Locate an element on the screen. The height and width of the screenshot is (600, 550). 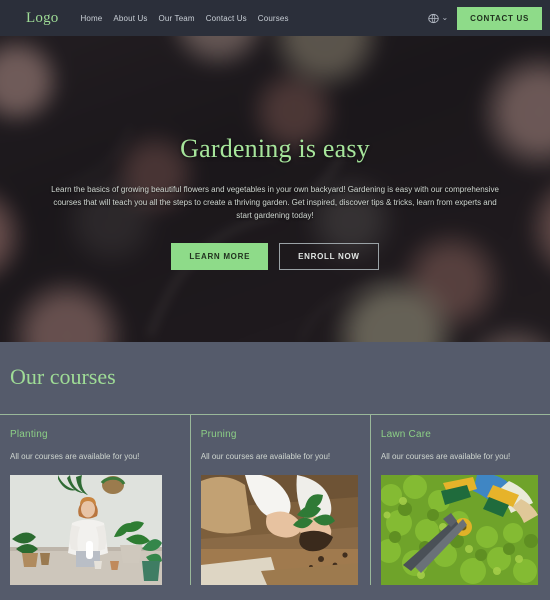
hero-actions: LEARN MORE ENROLL NOW is located at coordinates (275, 256).